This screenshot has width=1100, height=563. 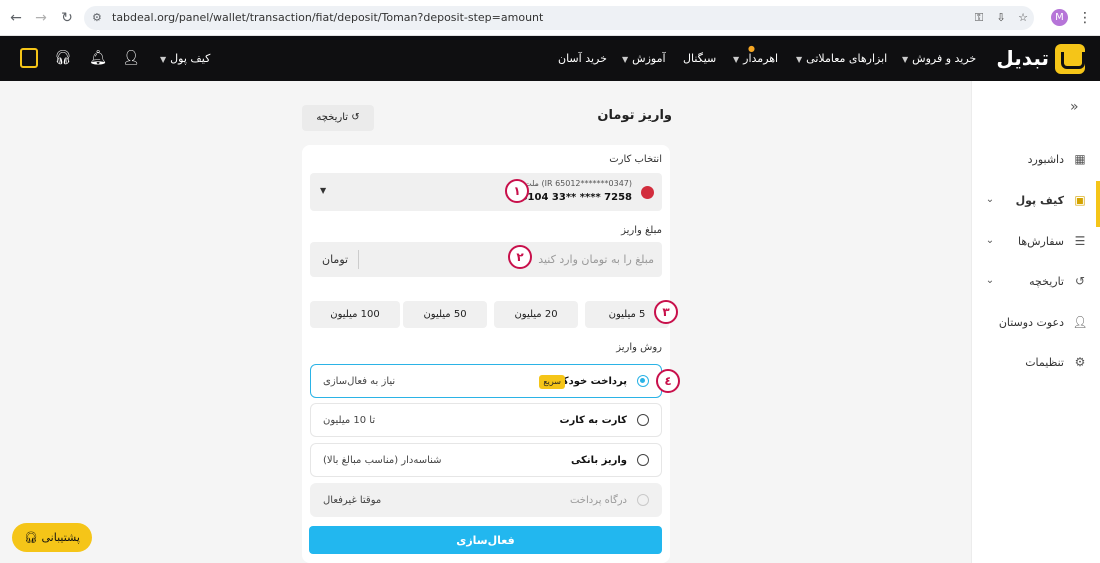 What do you see at coordinates (598, 500) in the screenshot?
I see `method-name: درگاه پرداخت` at bounding box center [598, 500].